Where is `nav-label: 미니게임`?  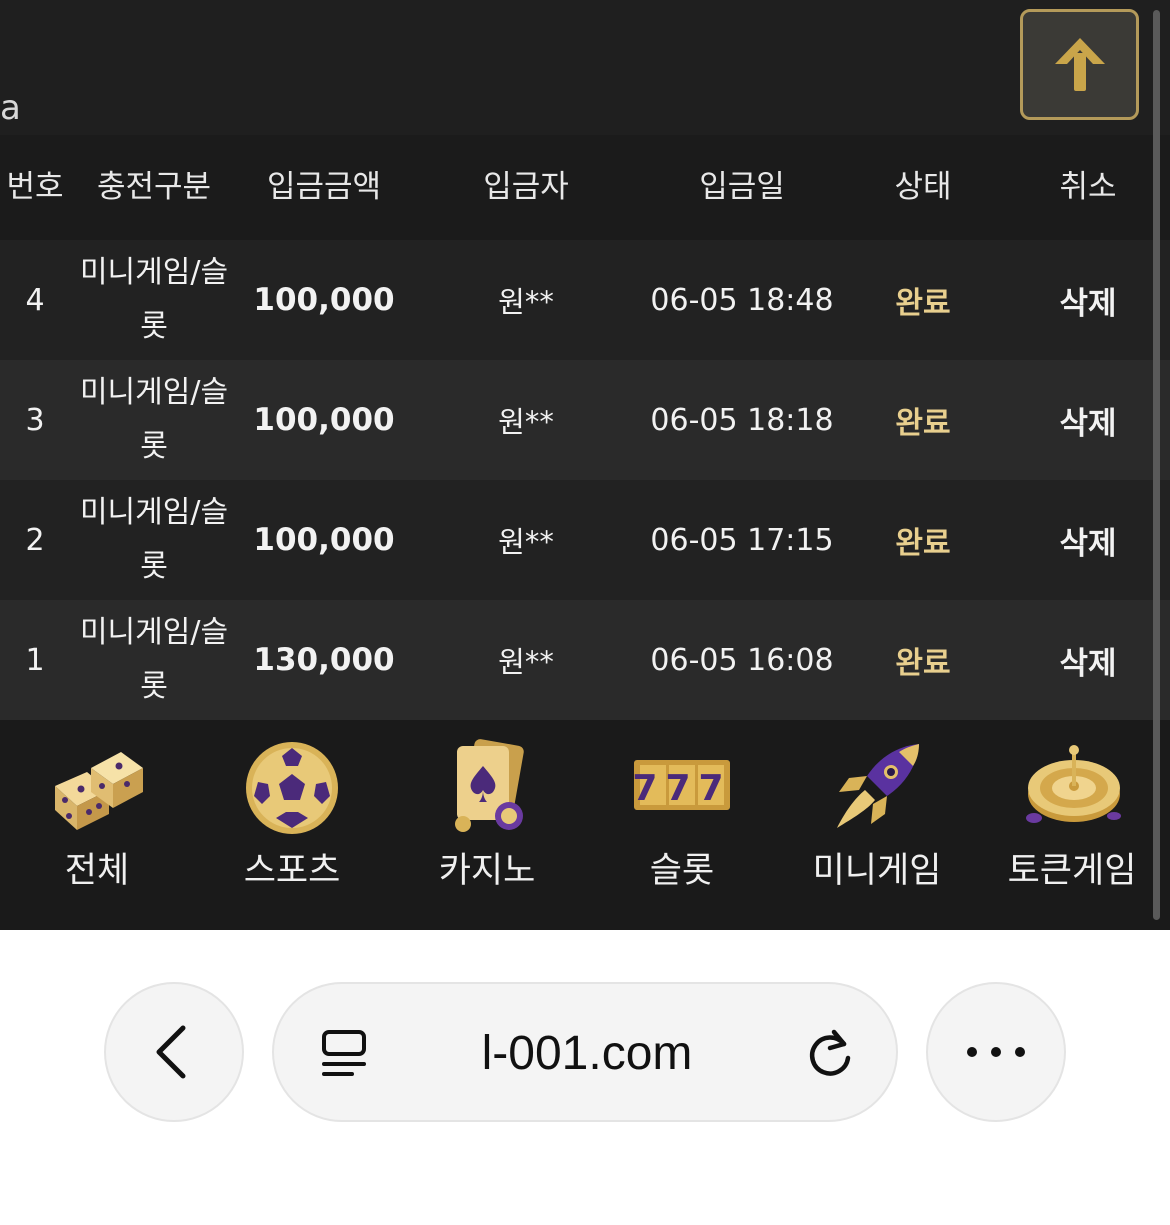 nav-label: 미니게임 is located at coordinates (877, 871).